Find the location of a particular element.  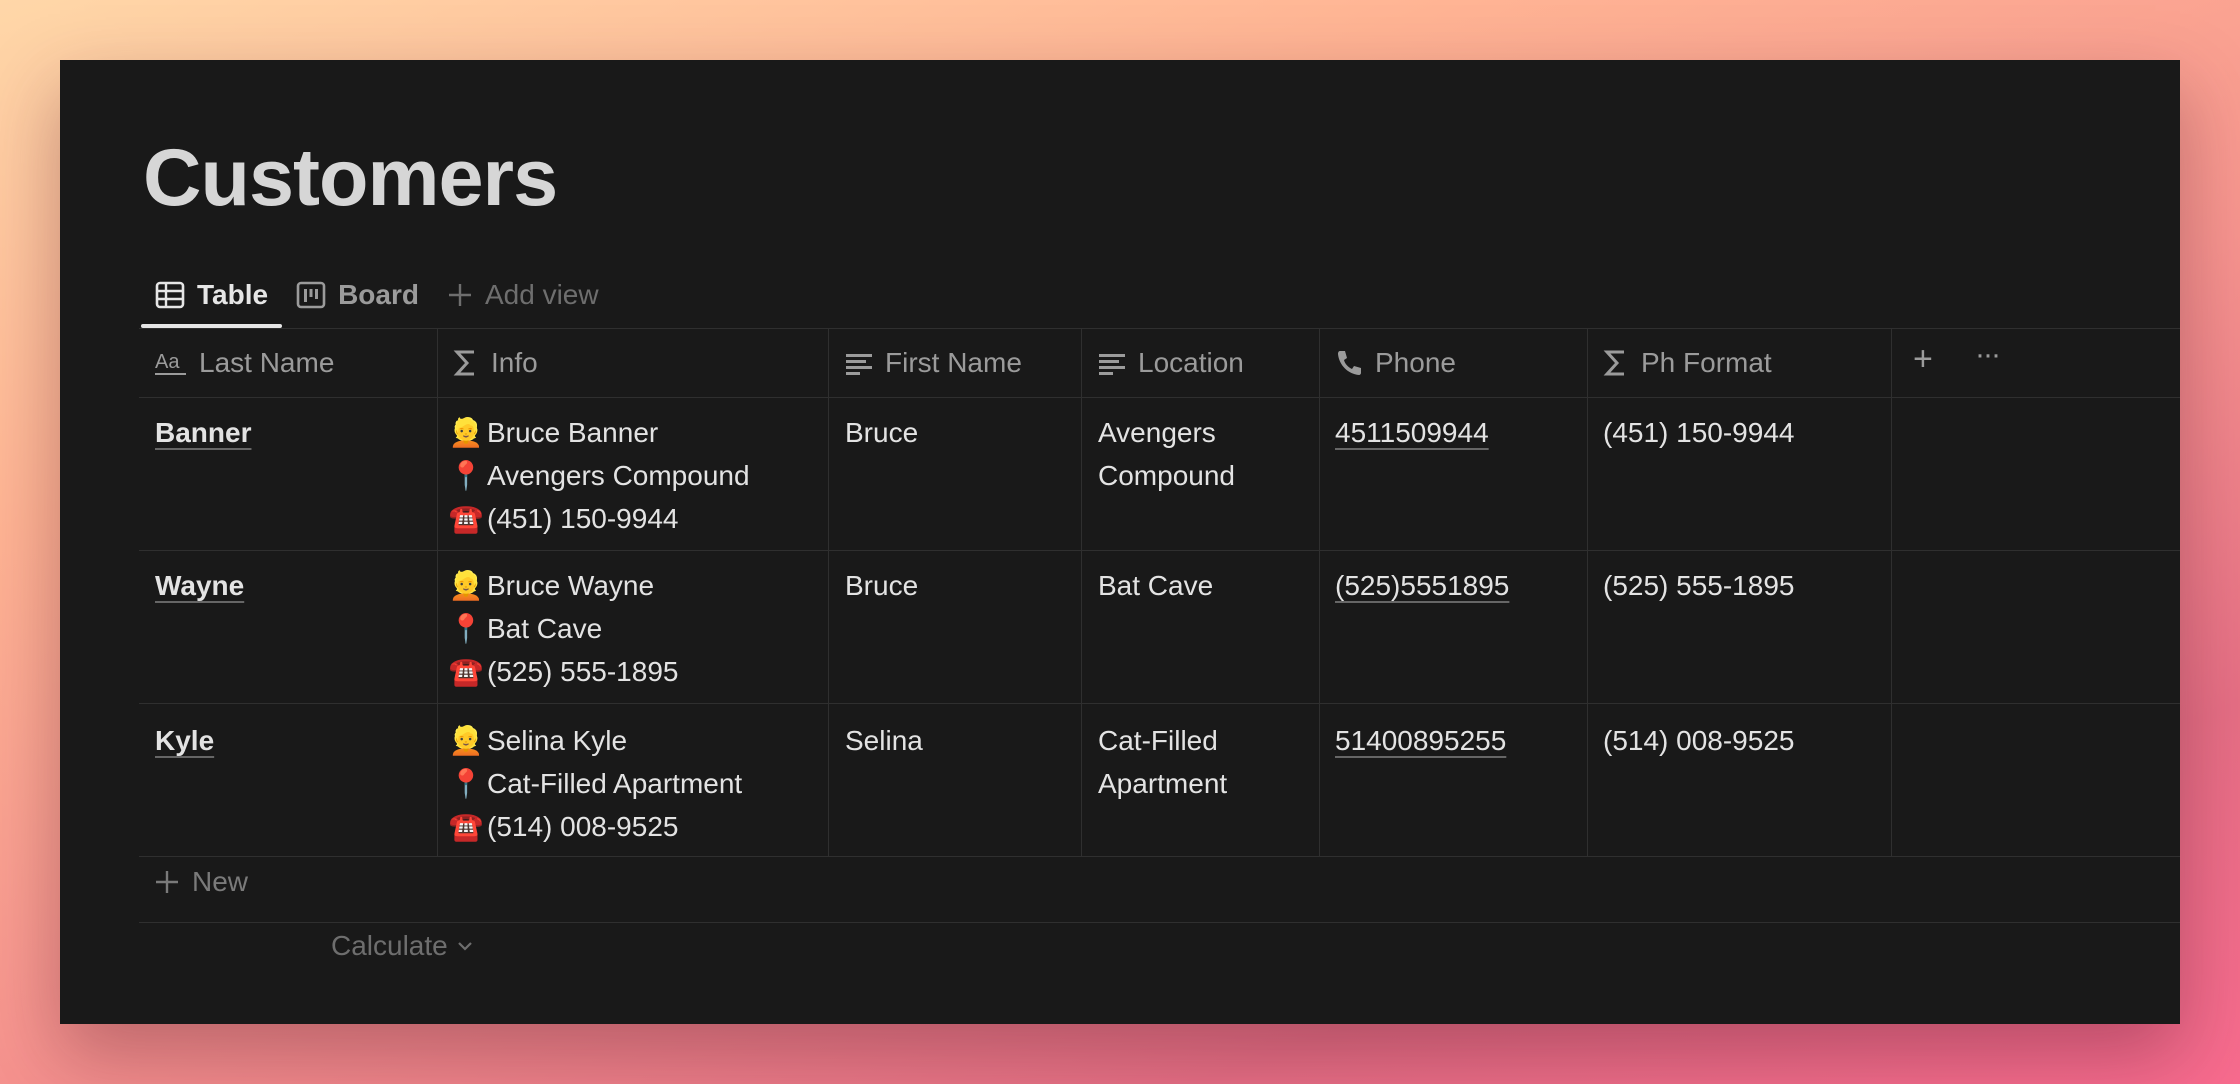

info-phone: (451) 150-9944 is located at coordinates (583, 518).